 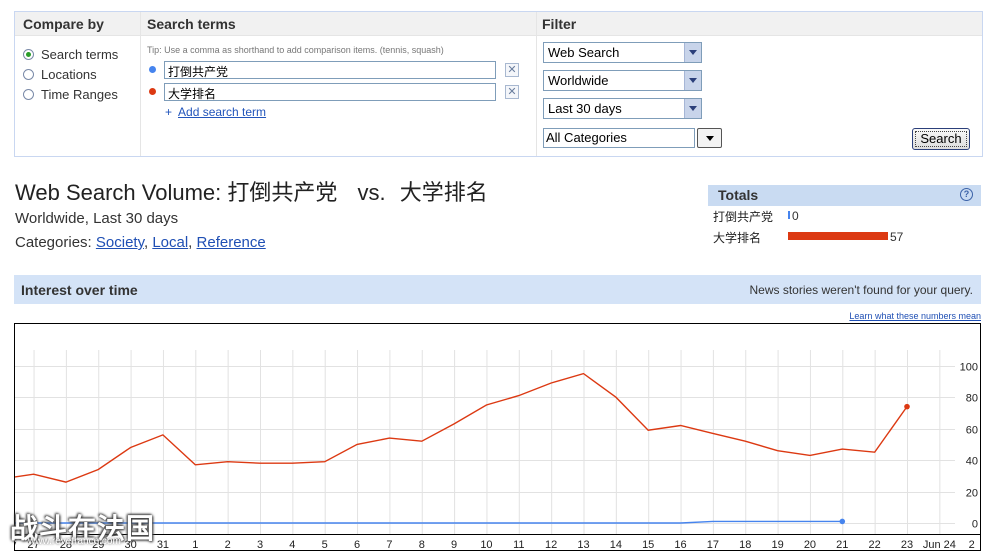 What do you see at coordinates (616, 545) in the screenshot?
I see `x-tick-label: 14` at bounding box center [616, 545].